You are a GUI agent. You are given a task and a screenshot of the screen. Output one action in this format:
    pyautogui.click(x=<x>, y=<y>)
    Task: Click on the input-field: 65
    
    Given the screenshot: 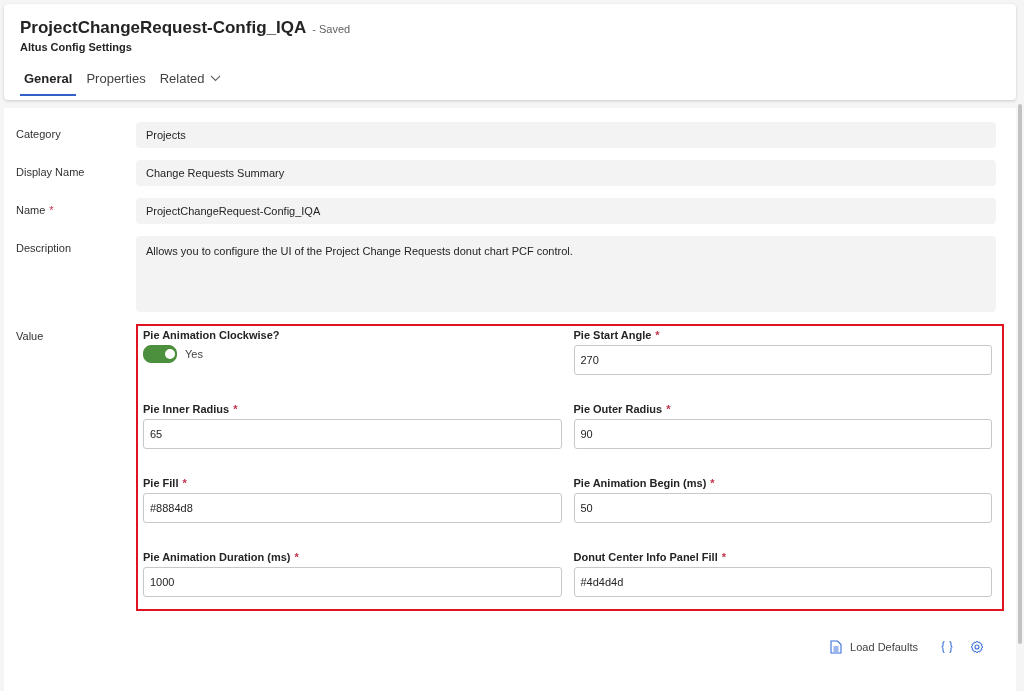 What is the action you would take?
    pyautogui.click(x=352, y=434)
    